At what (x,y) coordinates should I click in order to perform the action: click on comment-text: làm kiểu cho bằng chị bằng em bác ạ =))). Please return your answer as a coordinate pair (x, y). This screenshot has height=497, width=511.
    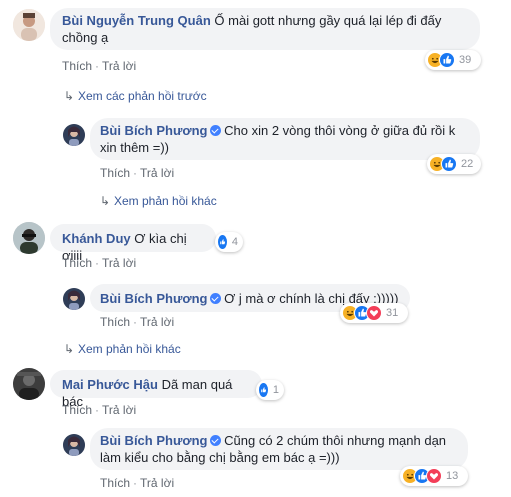
    Looking at the image, I should click on (220, 457).